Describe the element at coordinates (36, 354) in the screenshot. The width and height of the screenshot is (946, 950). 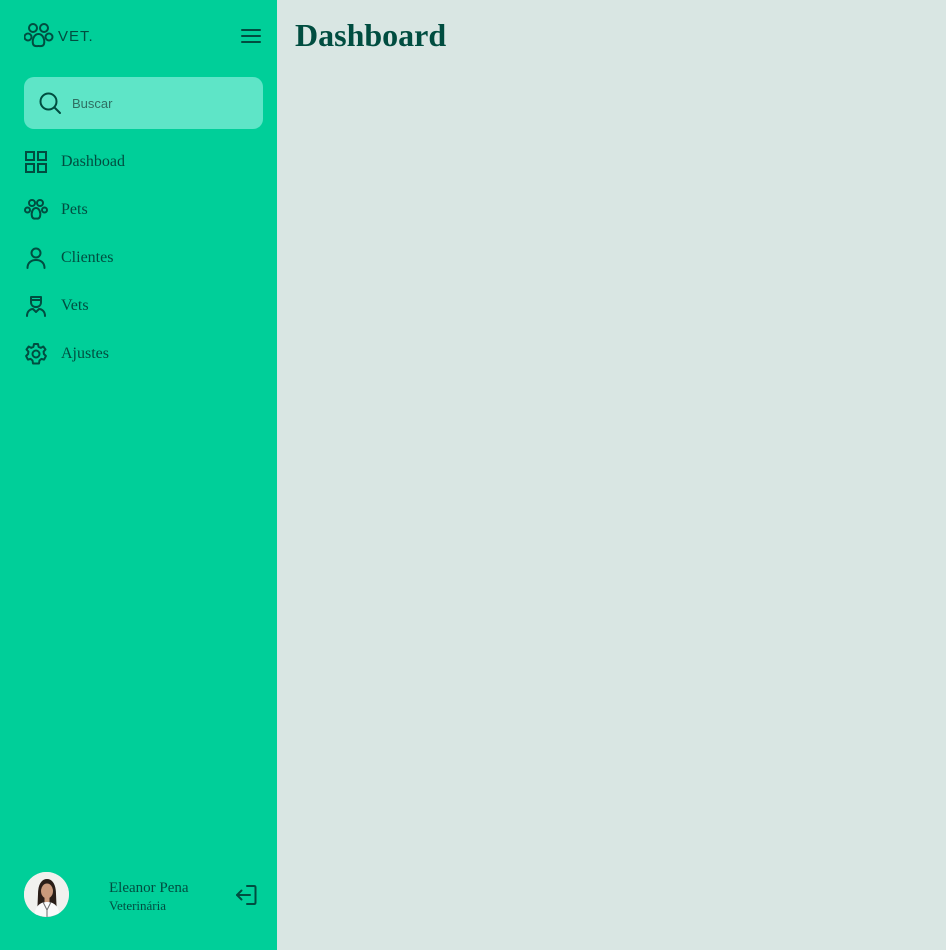
I see `gear-icon` at that location.